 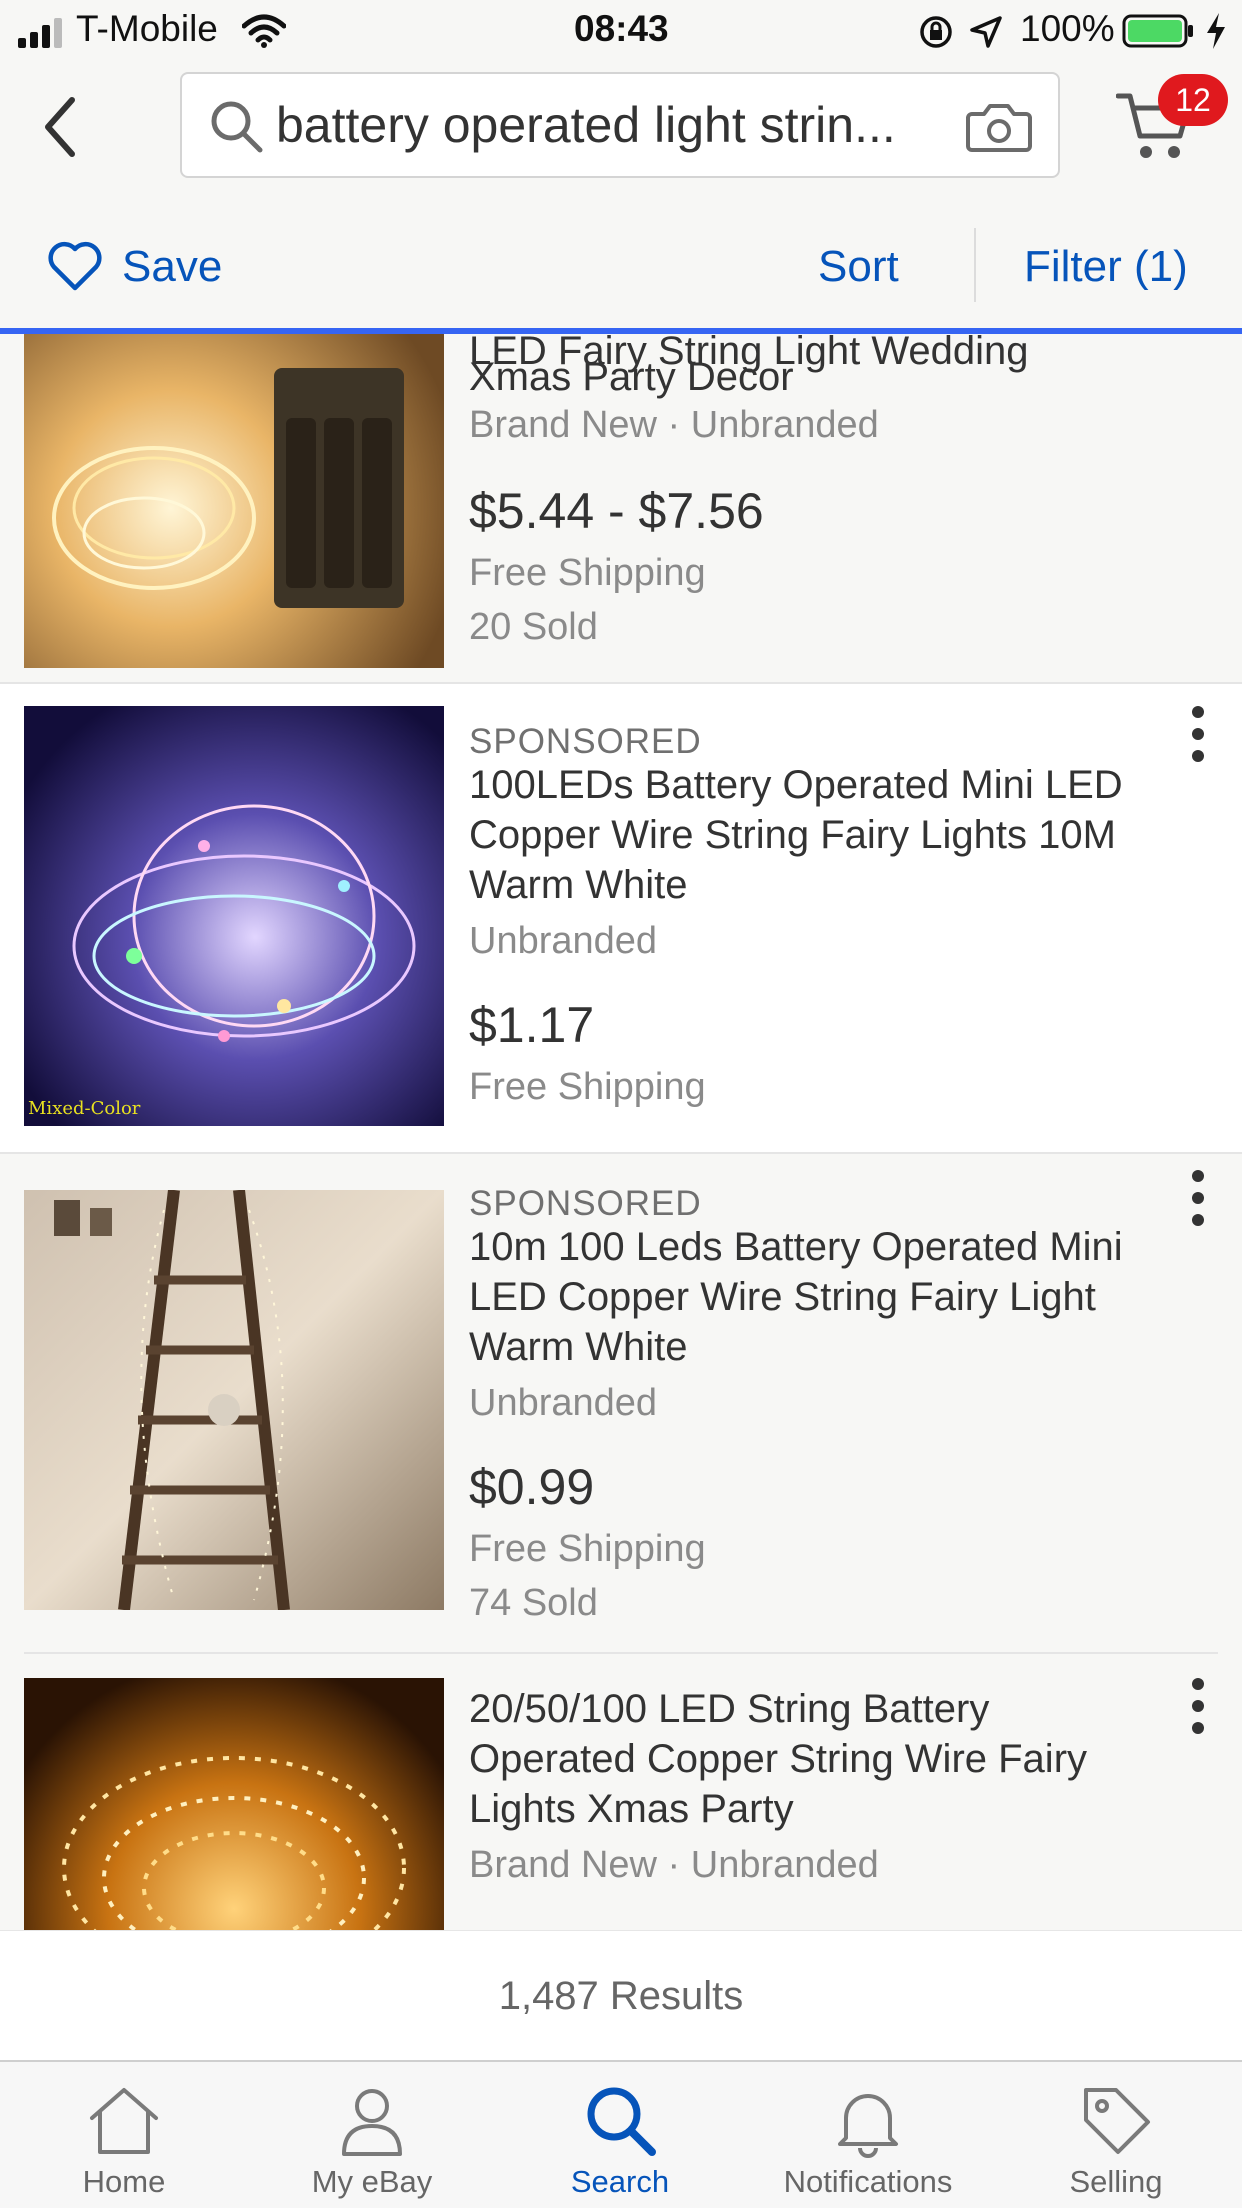 I want to click on tab-label: Selling, so click(x=1116, y=2181).